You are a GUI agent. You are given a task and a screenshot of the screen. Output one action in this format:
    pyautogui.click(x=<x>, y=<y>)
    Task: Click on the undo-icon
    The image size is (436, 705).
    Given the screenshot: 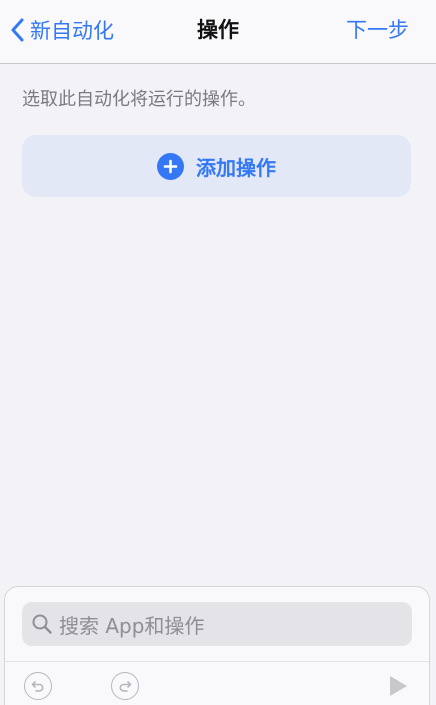 What is the action you would take?
    pyautogui.click(x=37, y=686)
    